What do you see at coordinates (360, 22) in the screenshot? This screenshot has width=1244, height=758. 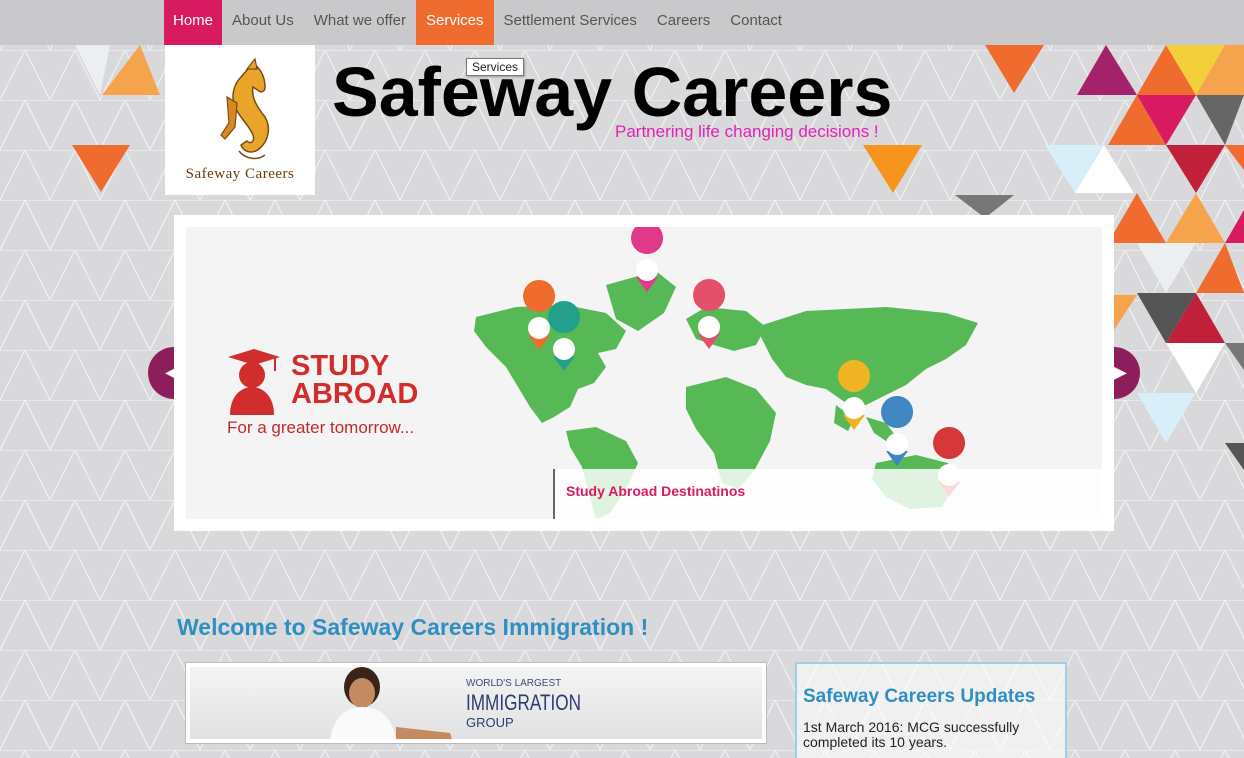 I see `nav-item-what-we-offer: What we offer` at bounding box center [360, 22].